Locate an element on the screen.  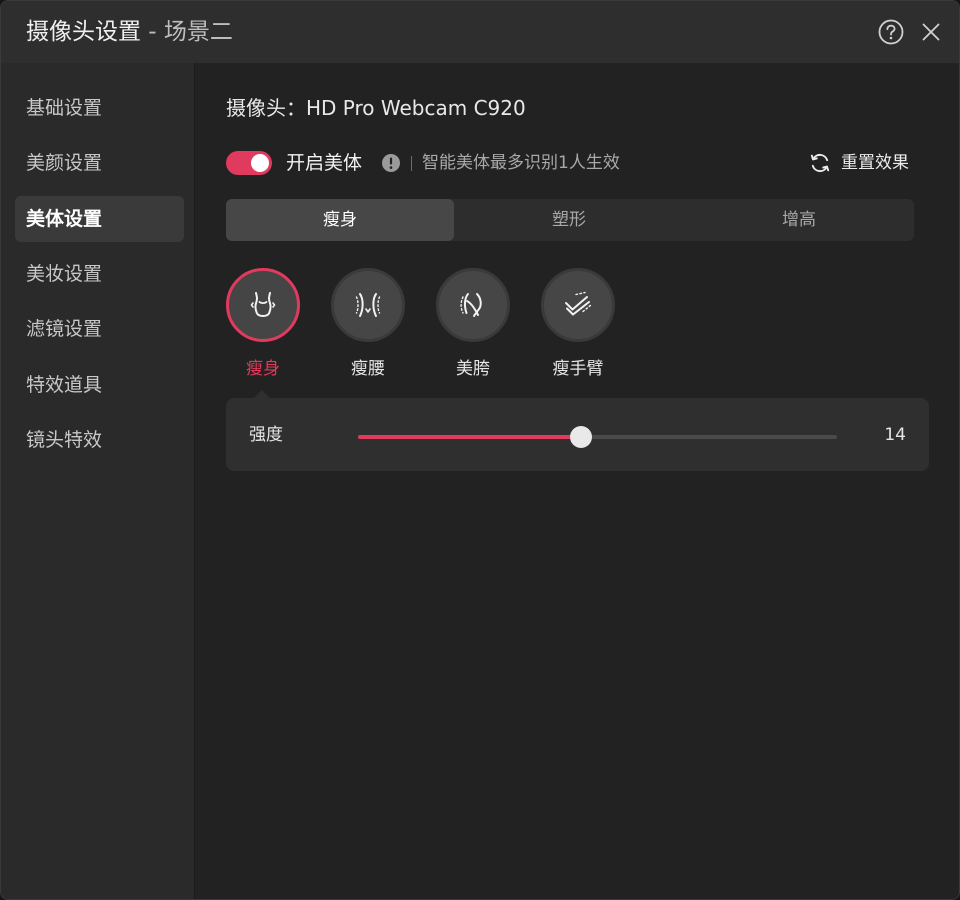
tab-shape: 塑形 is located at coordinates (569, 220).